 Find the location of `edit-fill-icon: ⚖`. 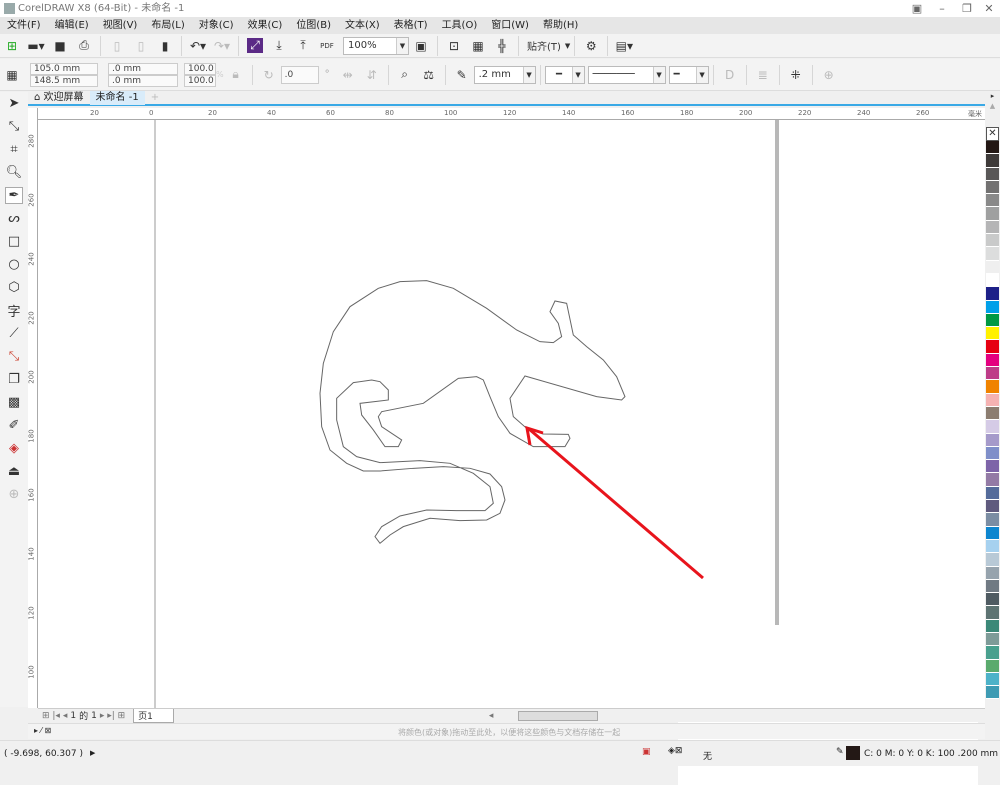

edit-fill-icon: ⚖ is located at coordinates (429, 75).